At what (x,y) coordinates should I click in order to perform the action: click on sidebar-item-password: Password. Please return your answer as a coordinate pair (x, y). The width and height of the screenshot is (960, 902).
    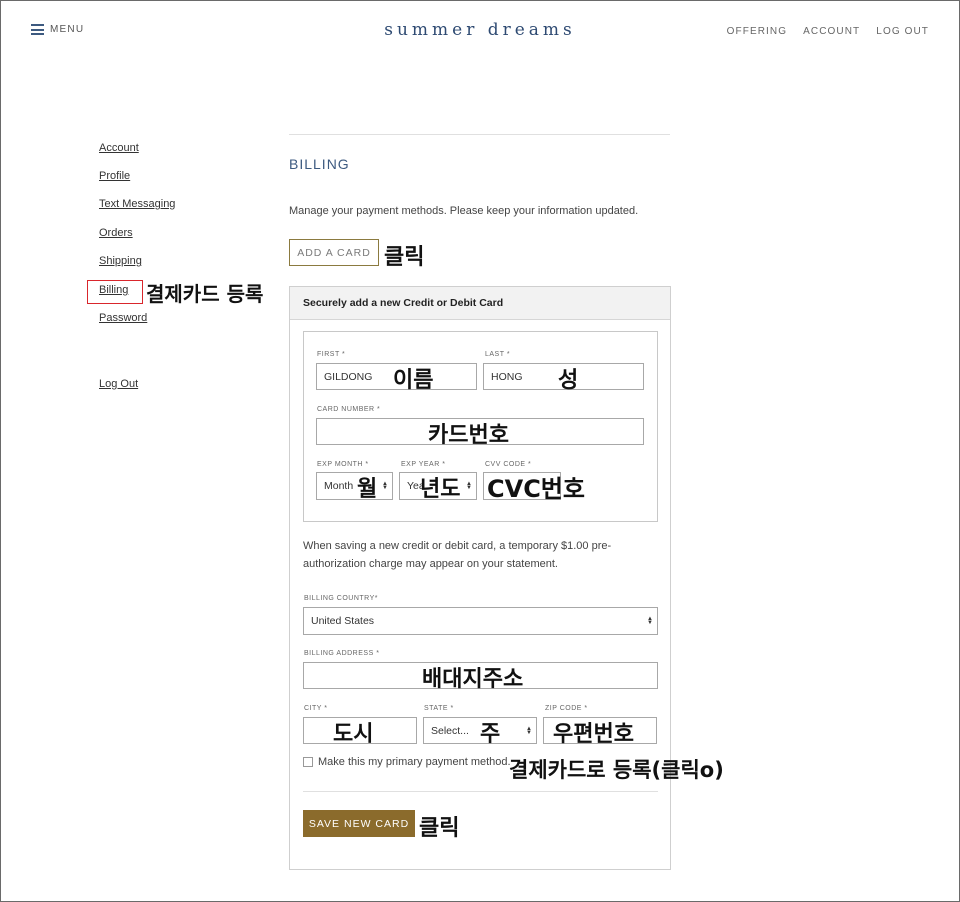
    Looking at the image, I should click on (123, 318).